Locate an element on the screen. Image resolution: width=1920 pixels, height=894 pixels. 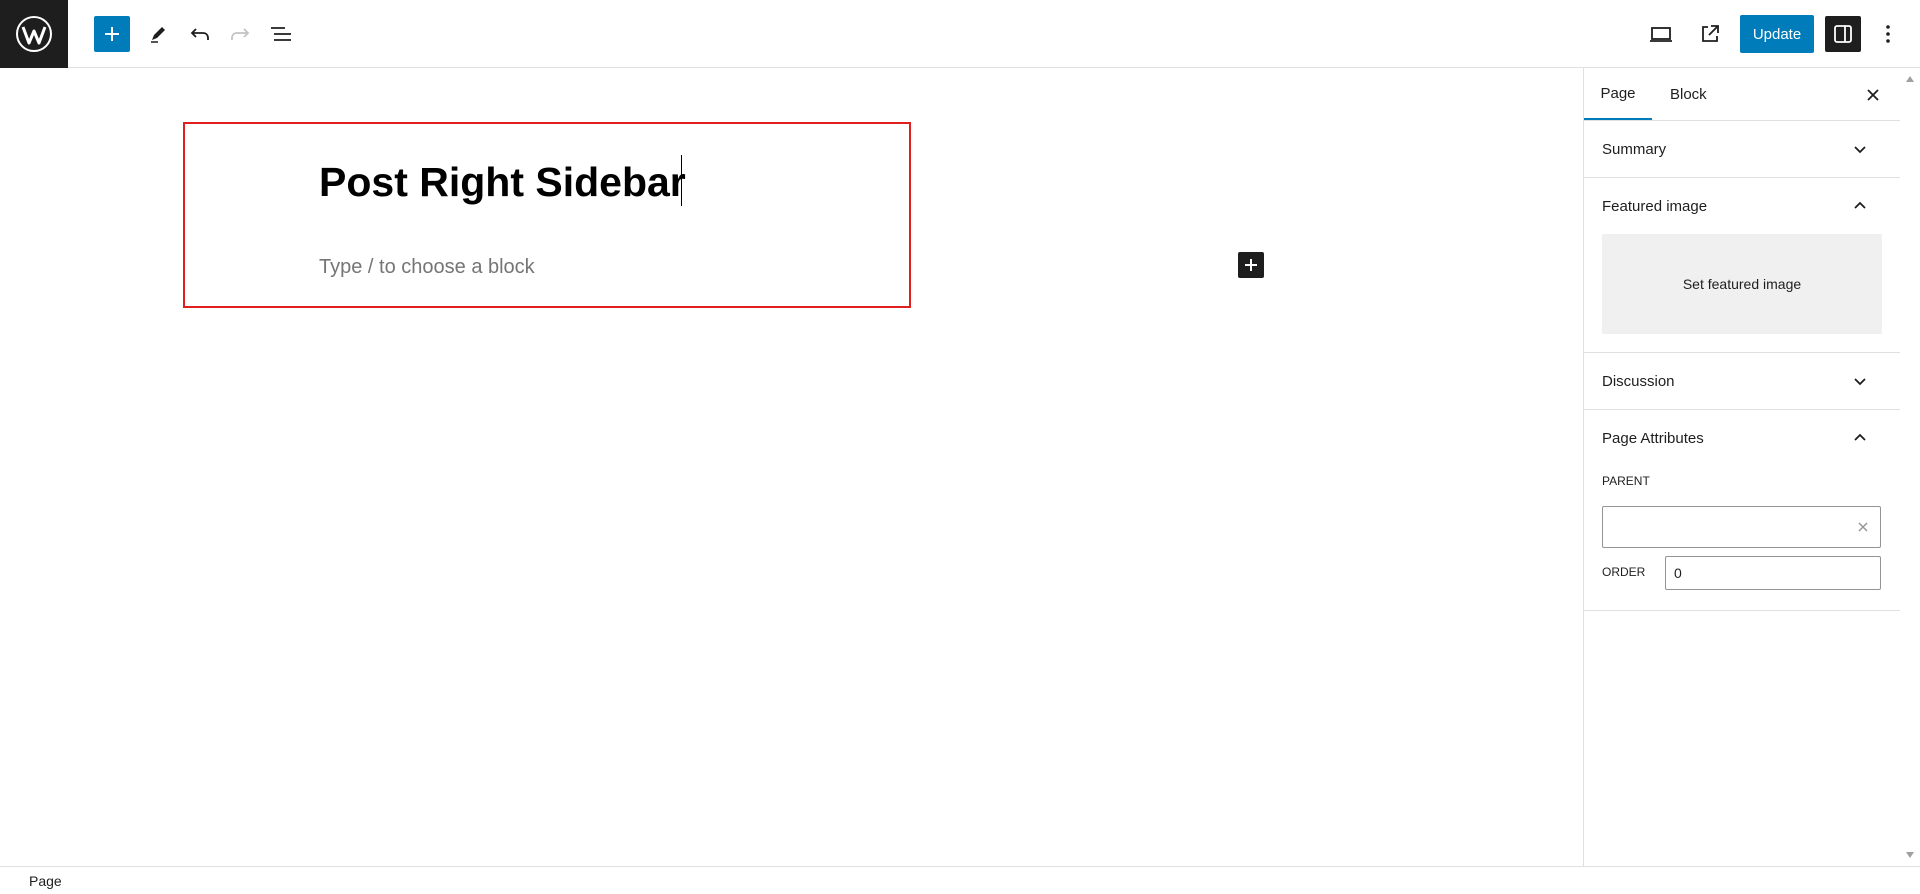
external-icon is located at coordinates (1710, 33).